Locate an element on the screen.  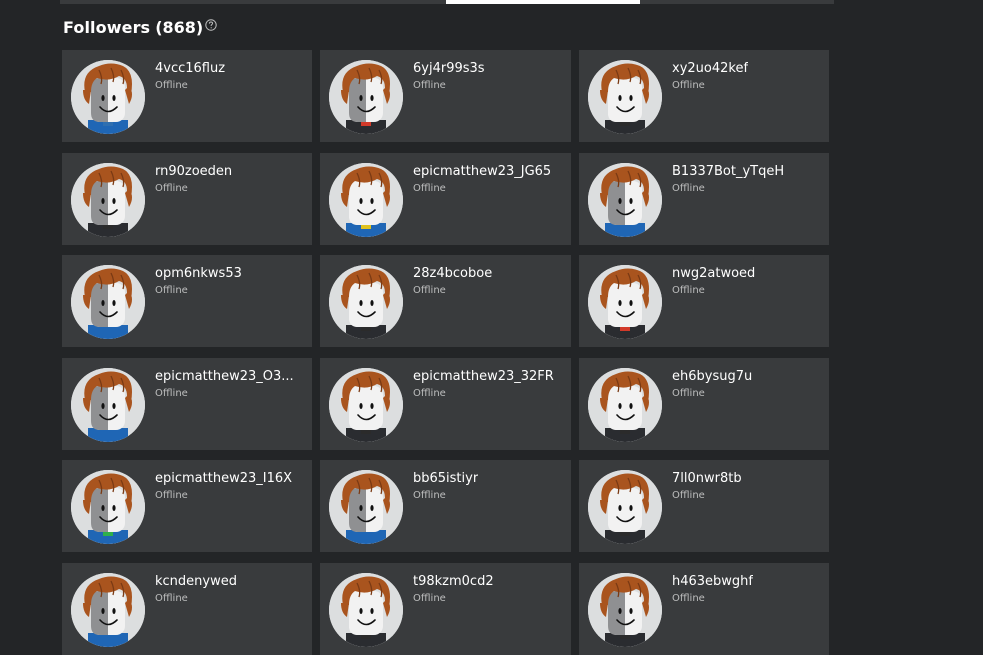
follower-card: epicmatthew23_JG65 Offline is located at coordinates (445, 198).